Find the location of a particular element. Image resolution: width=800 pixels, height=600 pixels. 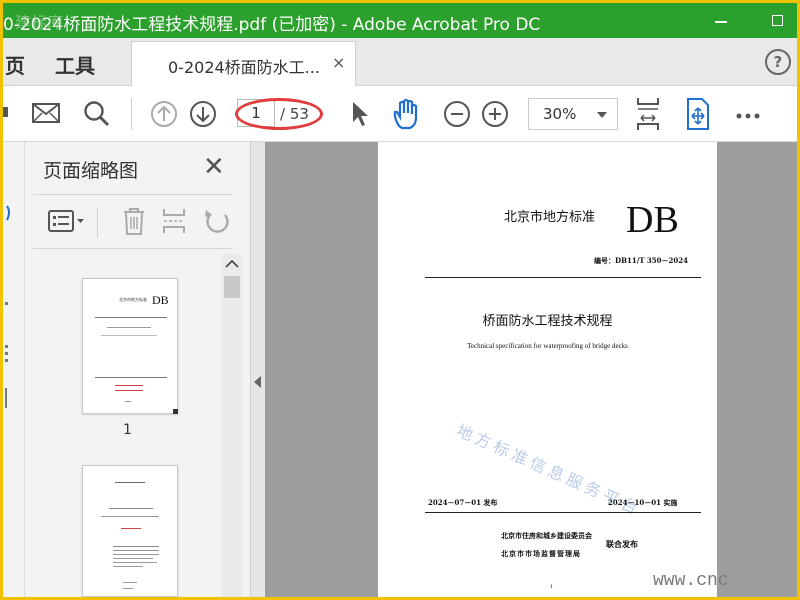

toolbar-separator is located at coordinates (131, 114).